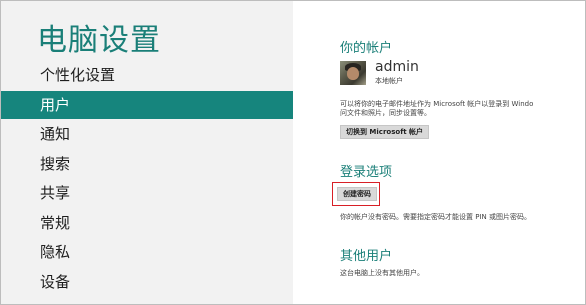  I want to click on switch-microsoft-account-button: 切换到 Microsoft 帐户, so click(385, 132).